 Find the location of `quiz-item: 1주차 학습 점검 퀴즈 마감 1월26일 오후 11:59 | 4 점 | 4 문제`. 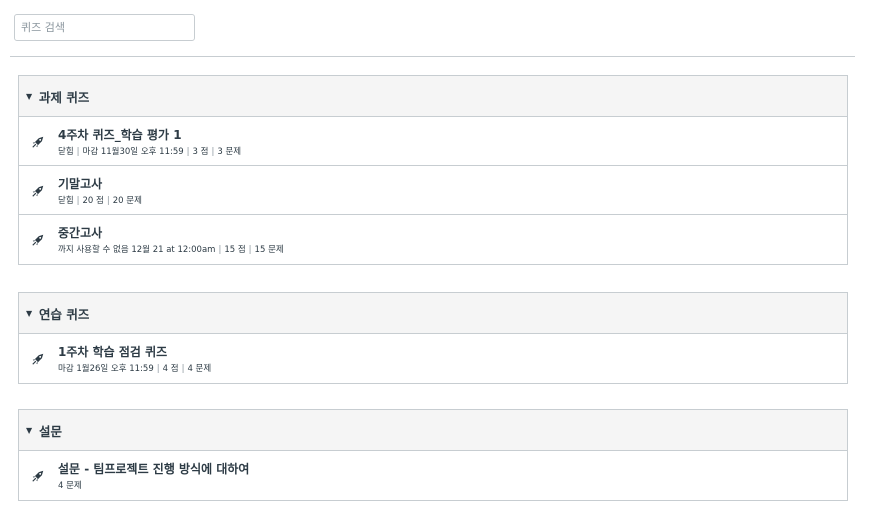

quiz-item: 1주차 학습 점검 퀴즈 마감 1월26일 오후 11:59 | 4 점 | 4 문제 is located at coordinates (433, 358).